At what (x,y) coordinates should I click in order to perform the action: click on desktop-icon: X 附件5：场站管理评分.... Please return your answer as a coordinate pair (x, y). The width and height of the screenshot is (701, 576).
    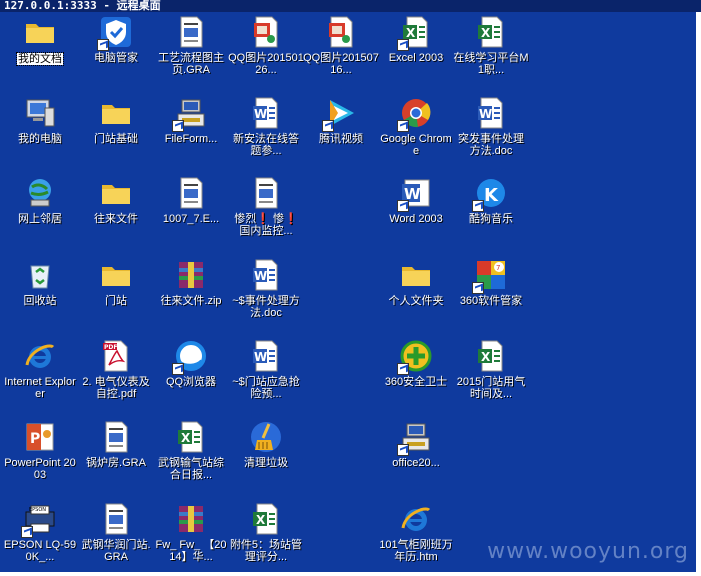
    Looking at the image, I should click on (266, 532).